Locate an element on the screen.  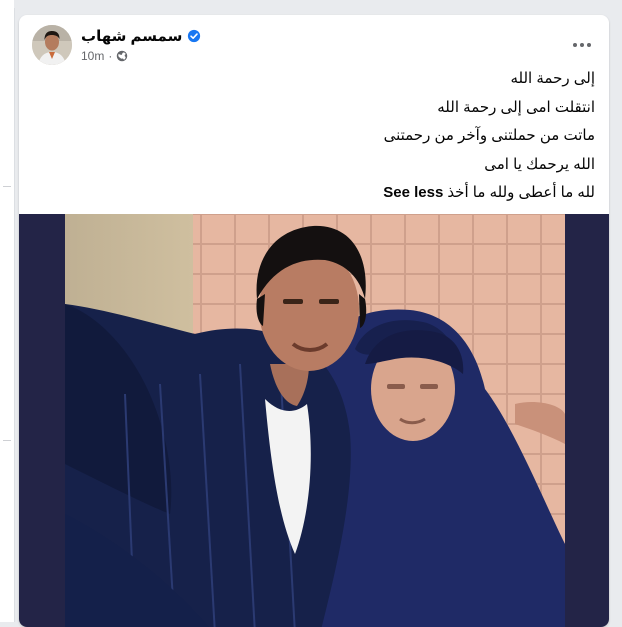
avatar is located at coordinates (52, 45).